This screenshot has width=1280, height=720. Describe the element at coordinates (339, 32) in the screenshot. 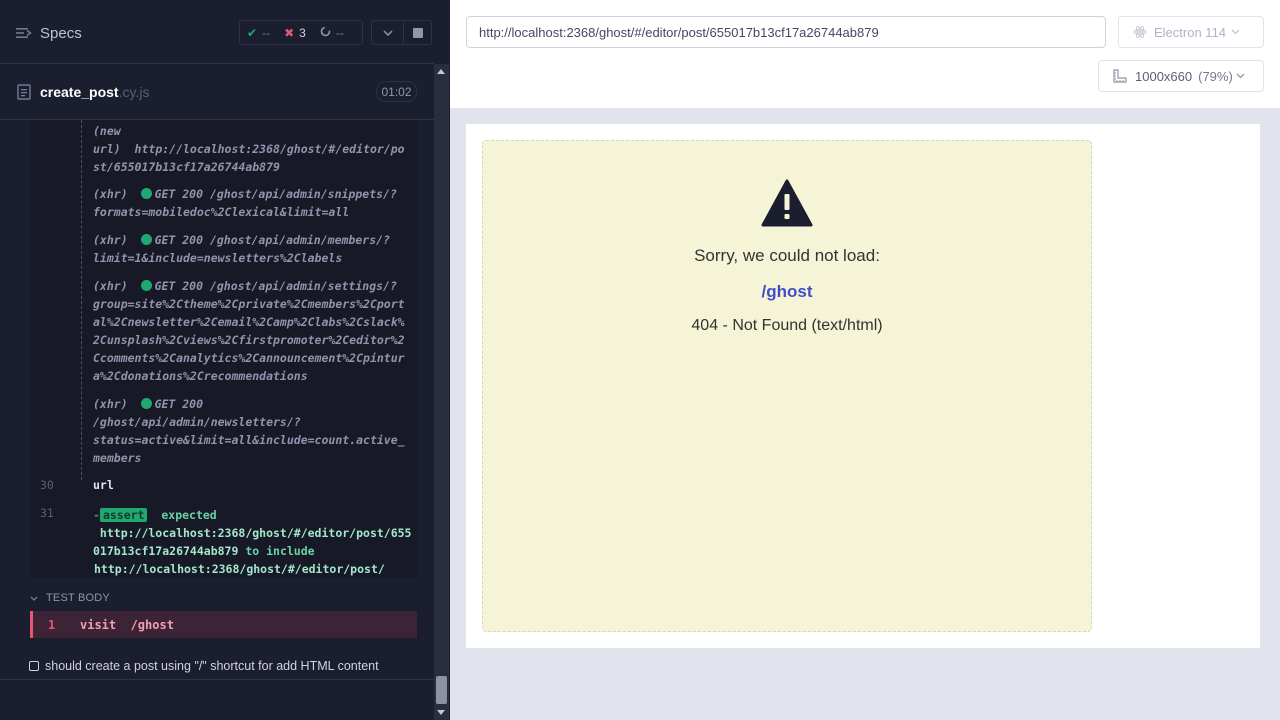

I see `pending-count: --` at that location.